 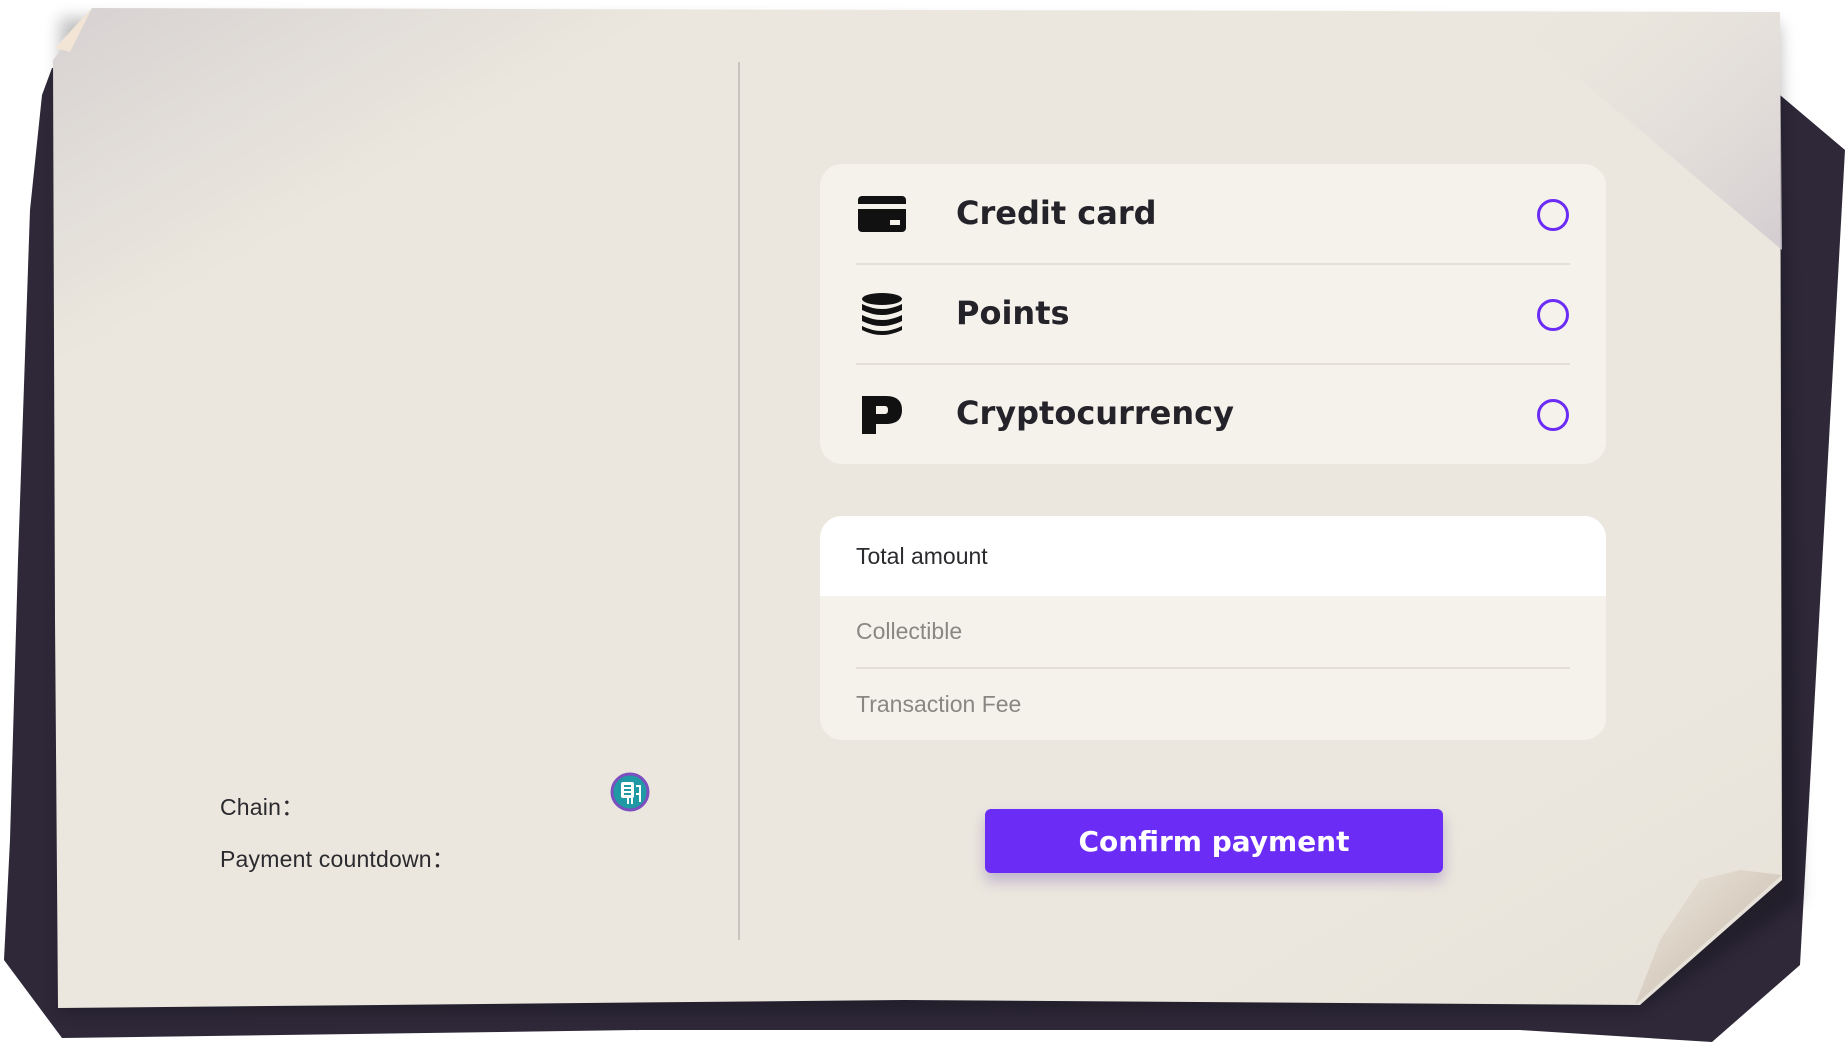 I want to click on total-amount-label: Total amount, so click(x=922, y=556).